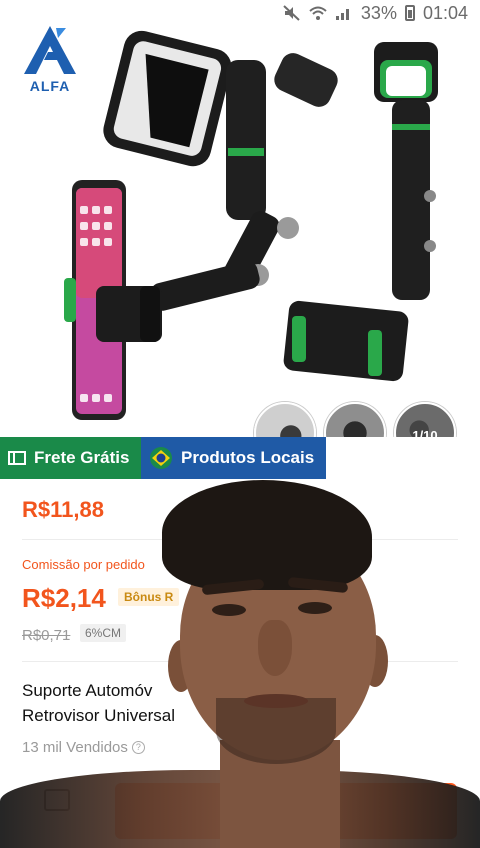  What do you see at coordinates (267, 535) in the screenshot?
I see `presenter-hair` at bounding box center [267, 535].